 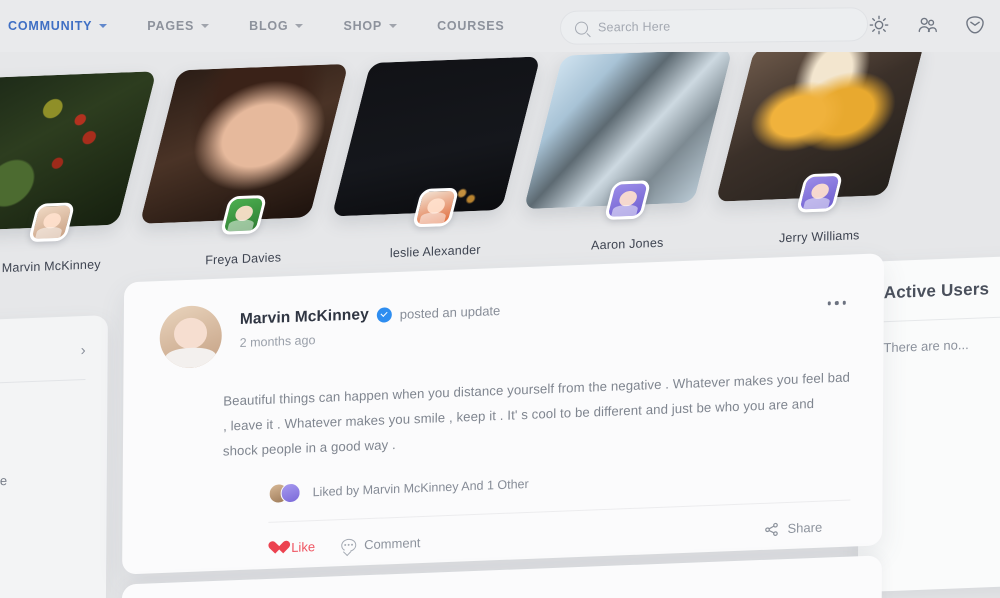 What do you see at coordinates (819, 237) in the screenshot?
I see `story-user-name: Jerry Williams` at bounding box center [819, 237].